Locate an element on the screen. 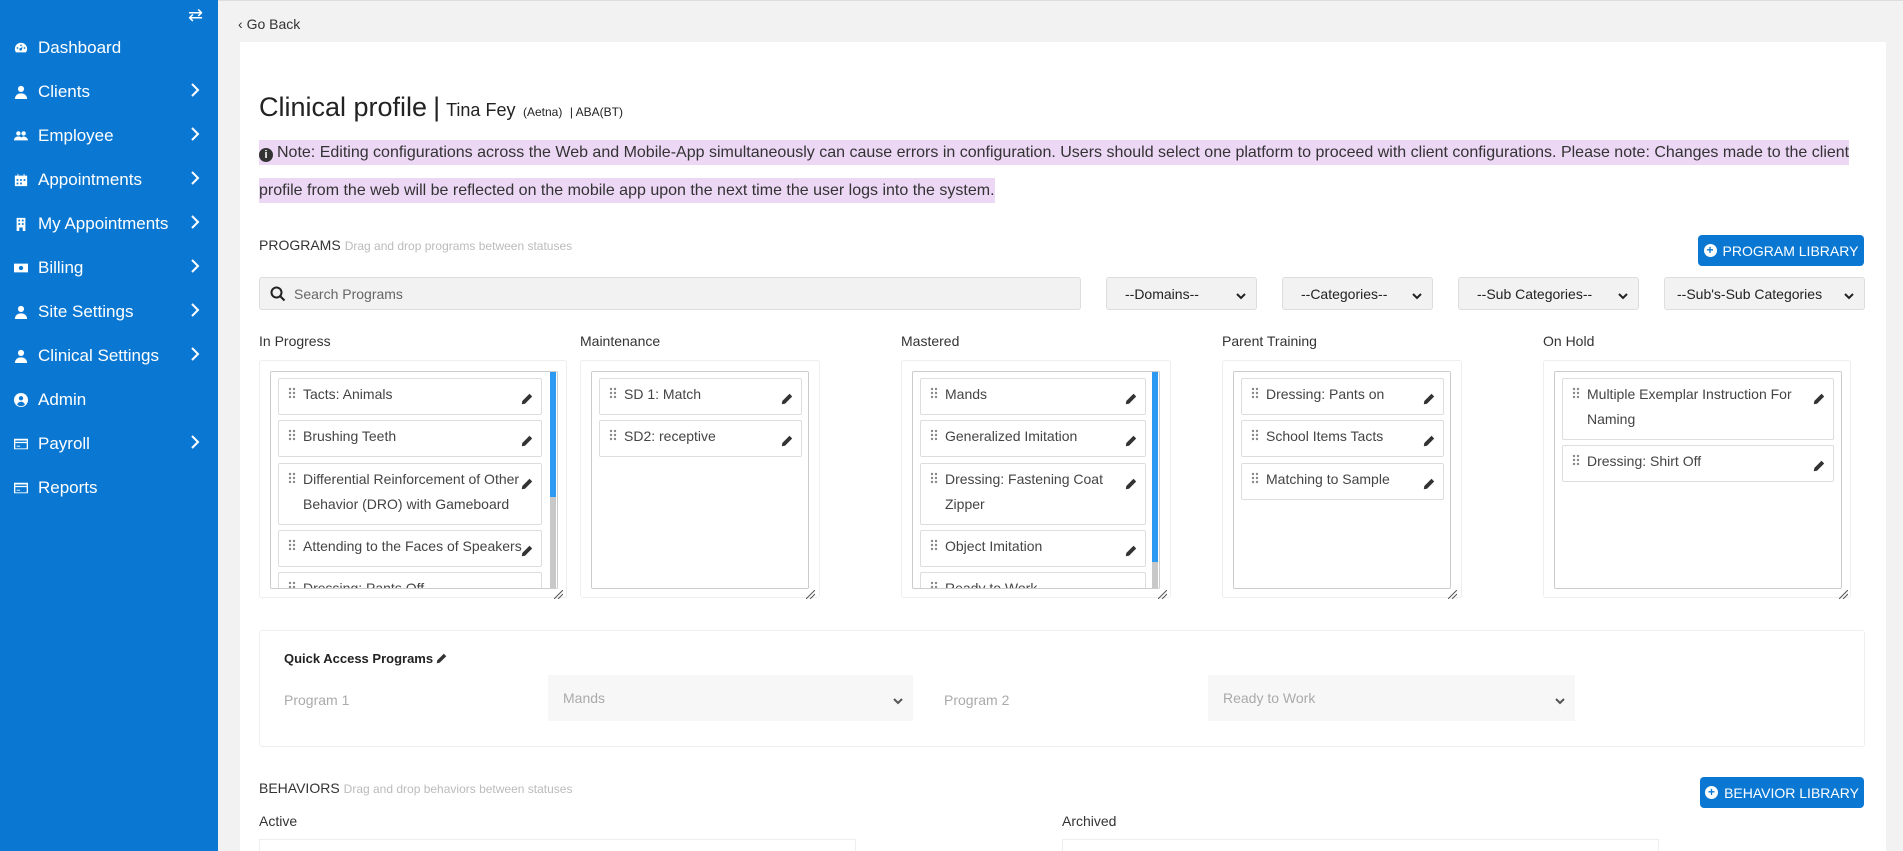 The image size is (1903, 851). program-card: Dressing: Fastening Coat Zipper is located at coordinates (1033, 494).